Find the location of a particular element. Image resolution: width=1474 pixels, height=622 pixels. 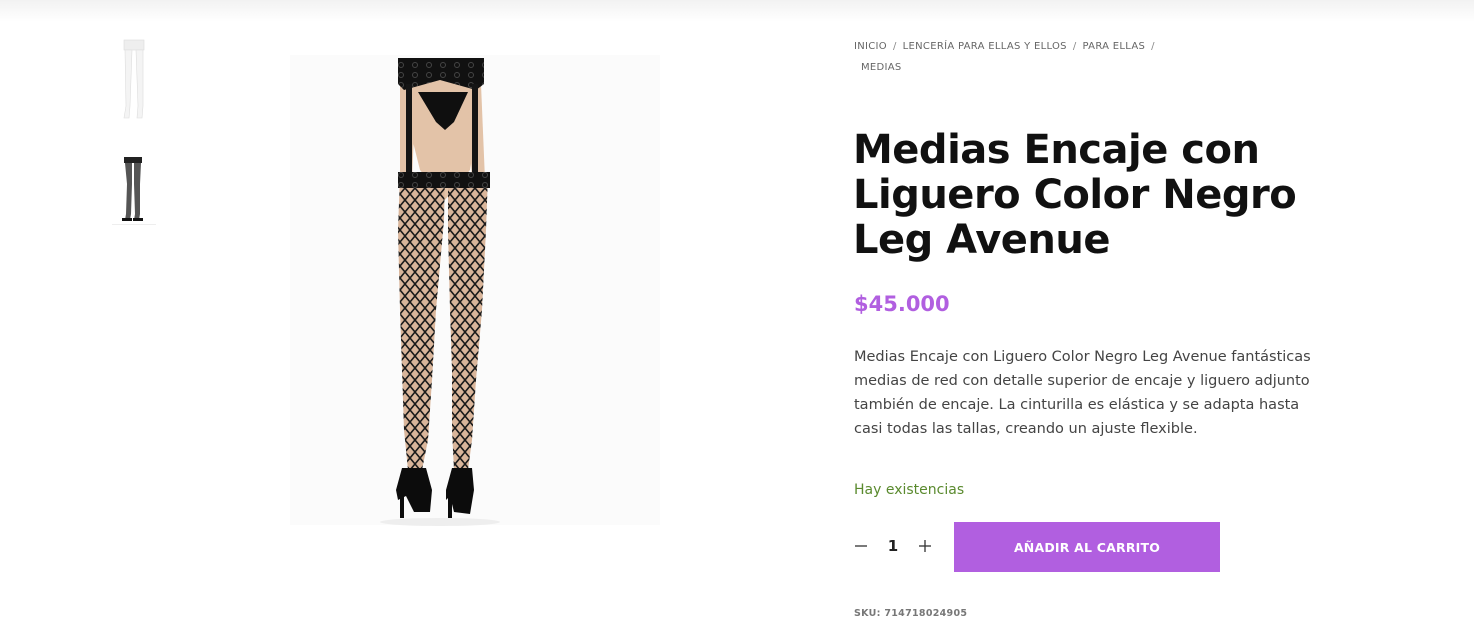

black-stockings-thumbnail-image is located at coordinates (134, 198).